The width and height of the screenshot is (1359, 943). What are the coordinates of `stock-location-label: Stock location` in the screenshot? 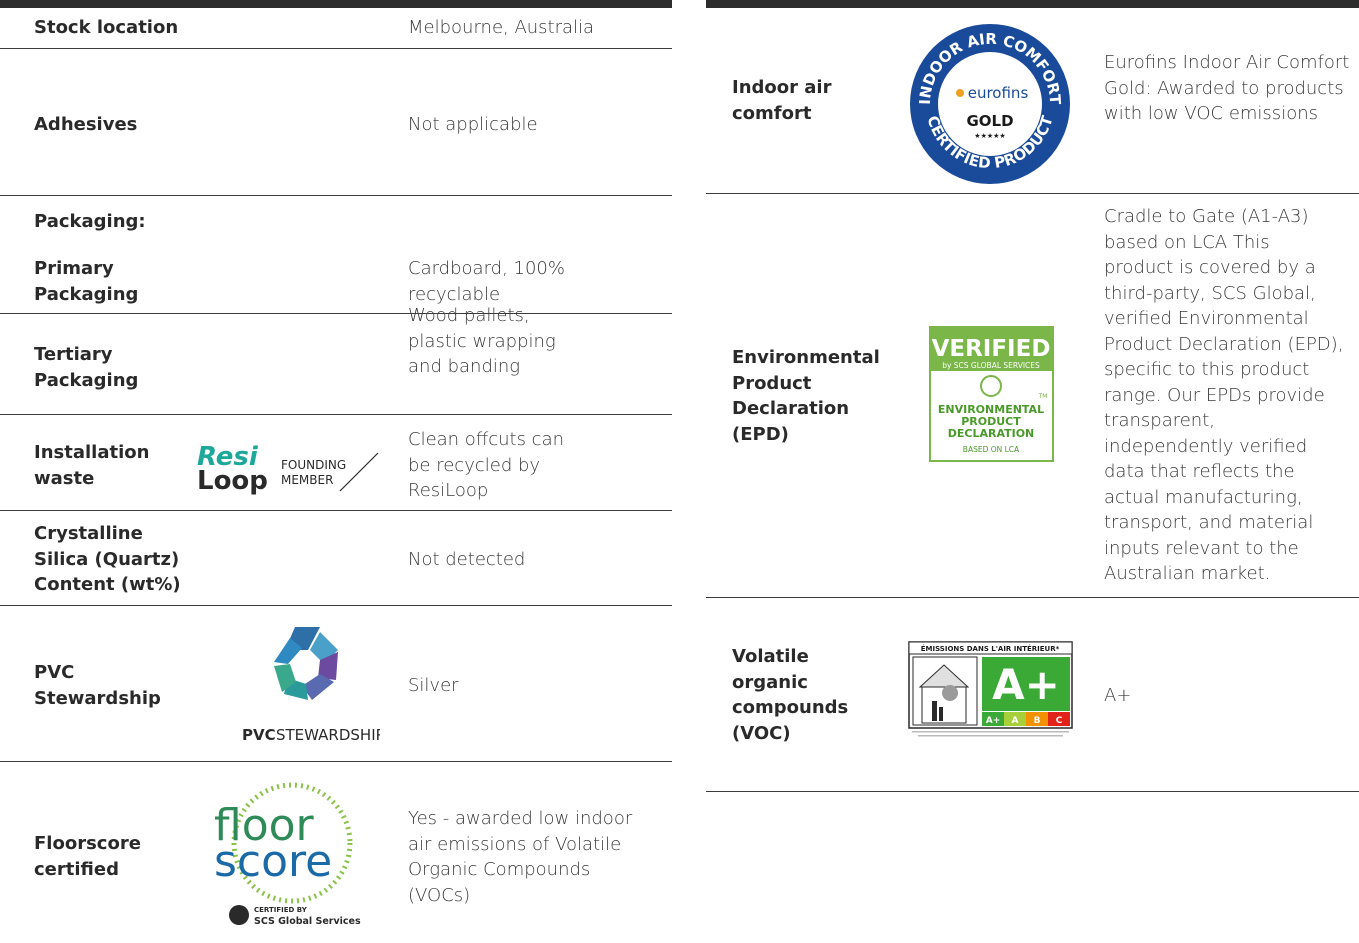 It's located at (106, 27).